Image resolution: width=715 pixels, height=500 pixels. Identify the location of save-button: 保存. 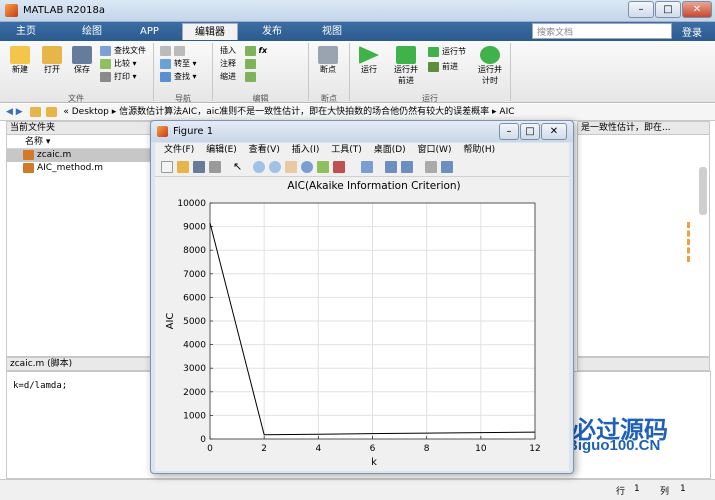
(82, 60).